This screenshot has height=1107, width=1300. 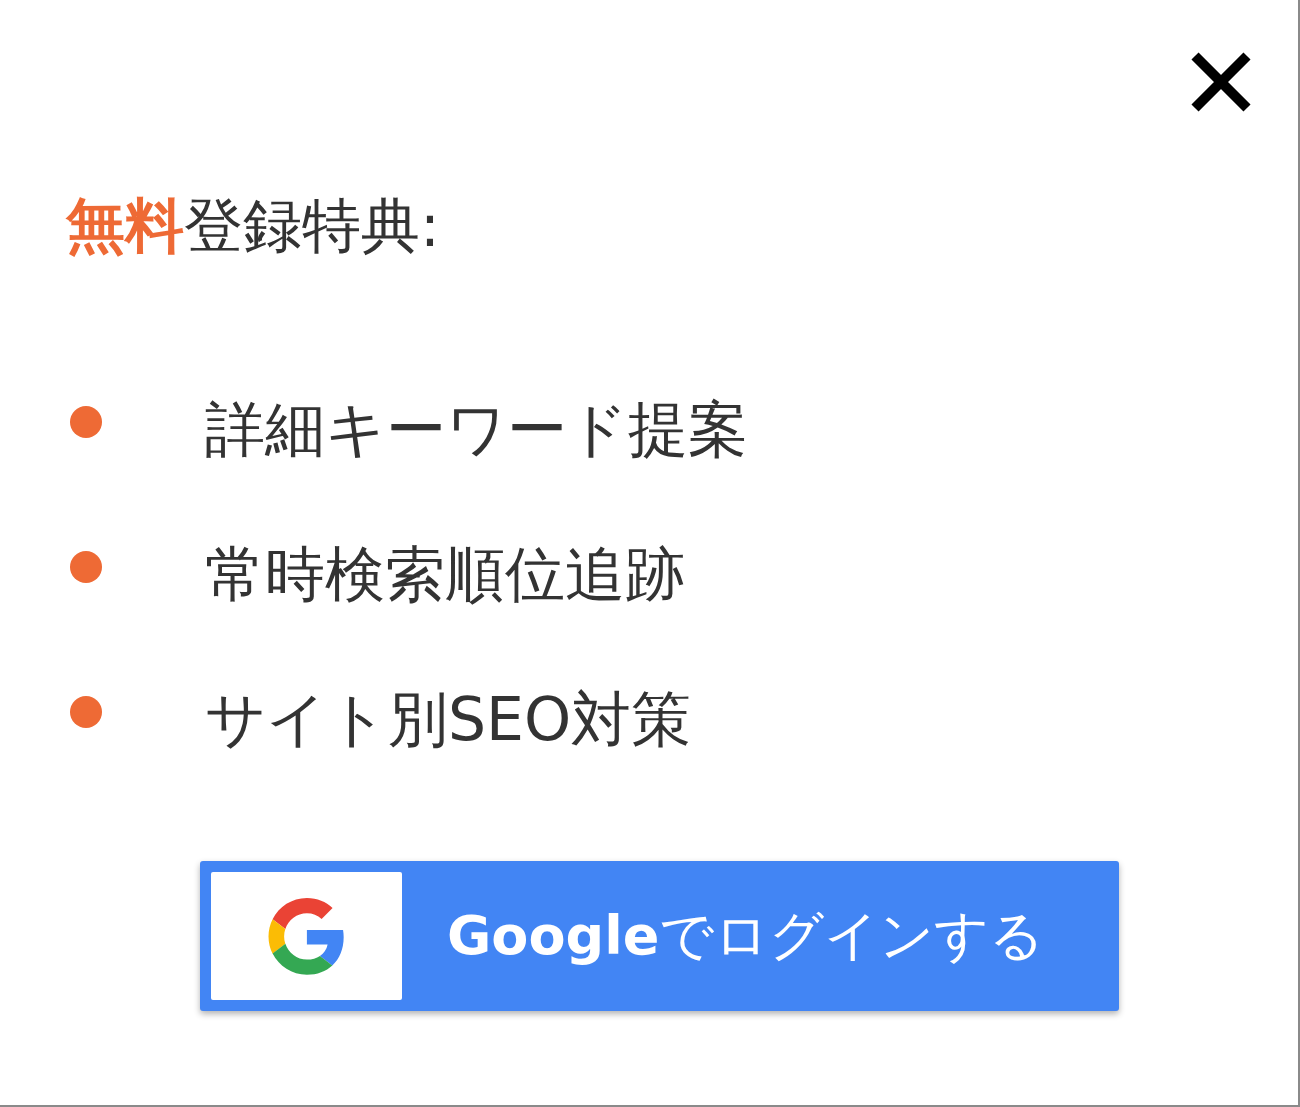 I want to click on close-icon, so click(x=1221, y=82).